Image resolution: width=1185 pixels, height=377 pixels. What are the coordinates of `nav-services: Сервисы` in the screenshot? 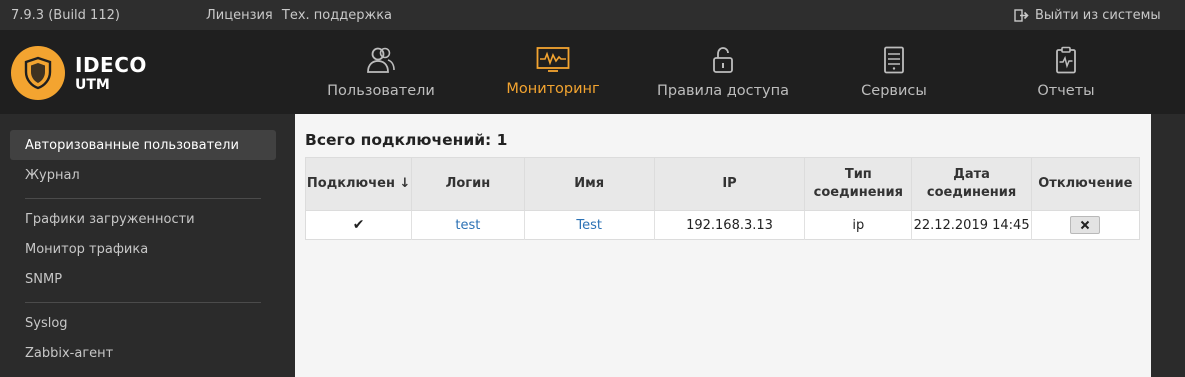 It's located at (894, 72).